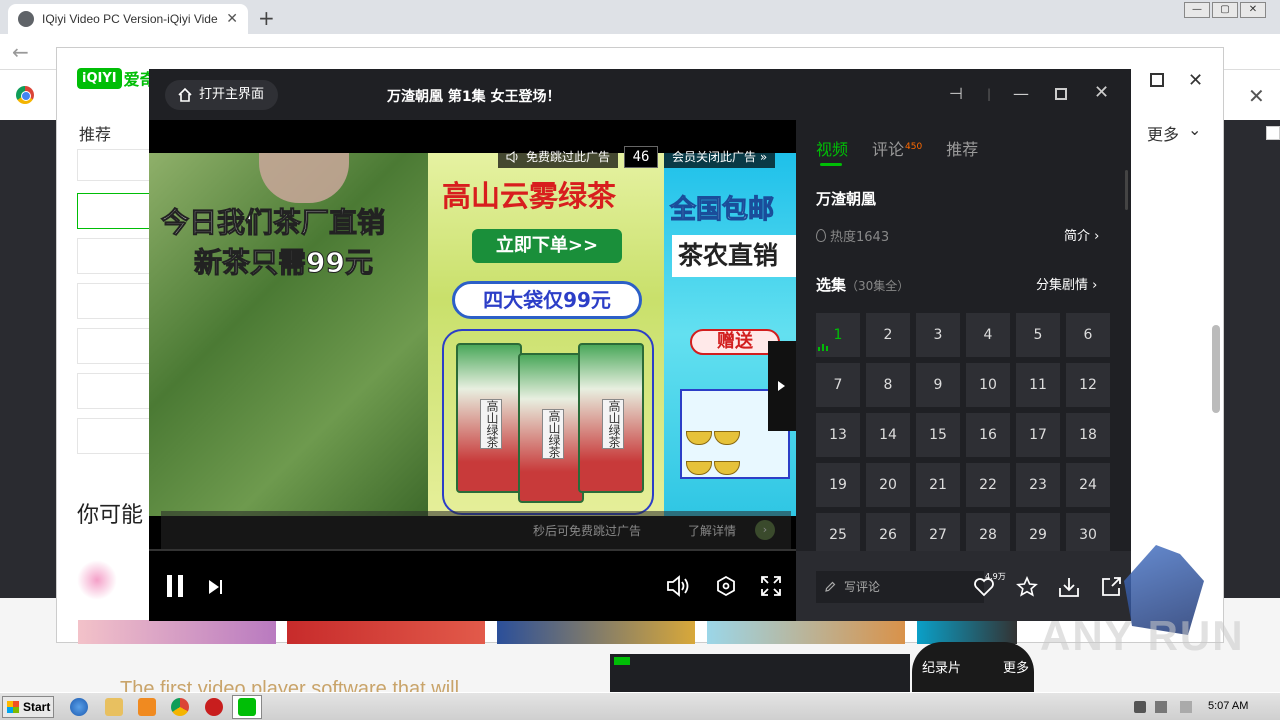 The width and height of the screenshot is (1280, 720). I want to click on browser-tab: IQiyi Video PC Version-iQiyi Video Of ✕, so click(128, 19).